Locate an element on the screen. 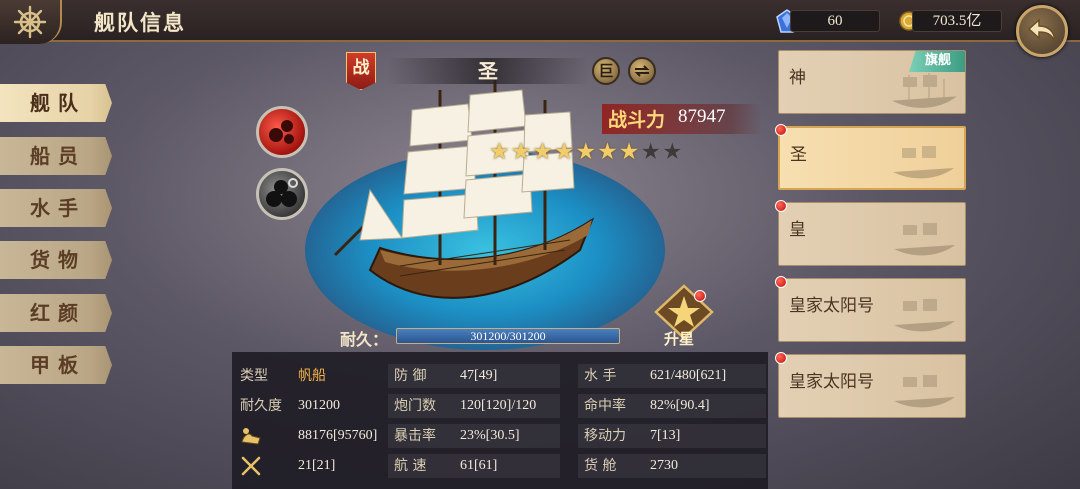  crit-value: 23%[30.5] is located at coordinates (490, 435).